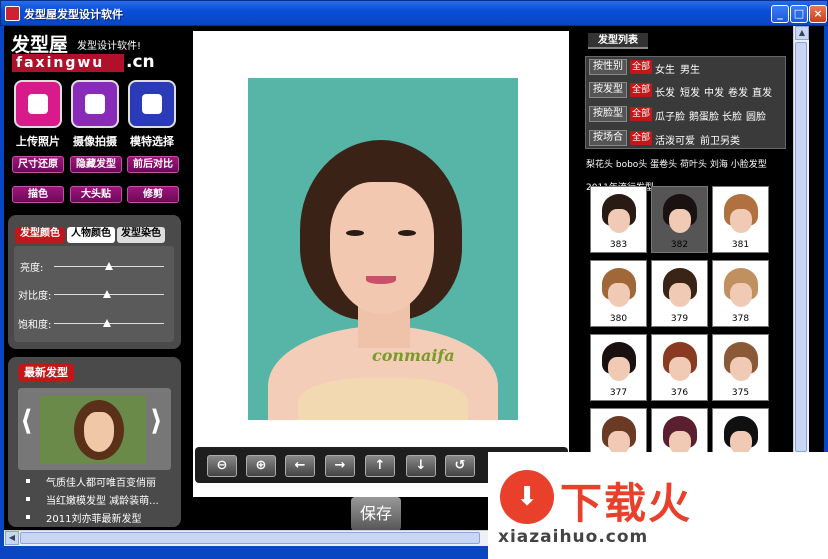  Describe the element at coordinates (676, 163) in the screenshot. I see `hair-tags: 梨花头 bobo头 蛋卷头 荷叶头 刘海 小脸发型` at that location.